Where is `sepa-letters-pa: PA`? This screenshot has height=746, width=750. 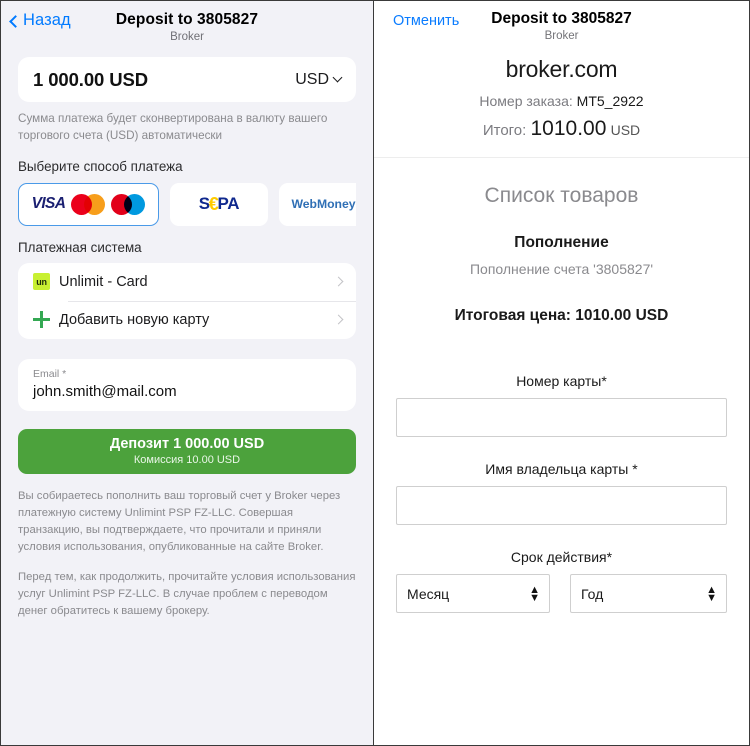
sepa-letters-pa: PA is located at coordinates (228, 204).